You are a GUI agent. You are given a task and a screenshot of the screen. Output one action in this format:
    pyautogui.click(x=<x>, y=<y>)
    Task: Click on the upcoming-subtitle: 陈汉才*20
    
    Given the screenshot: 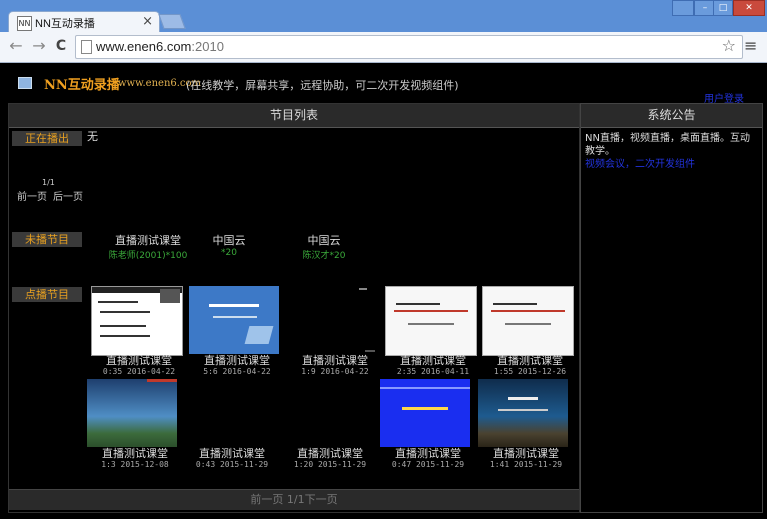 What is the action you would take?
    pyautogui.click(x=324, y=256)
    